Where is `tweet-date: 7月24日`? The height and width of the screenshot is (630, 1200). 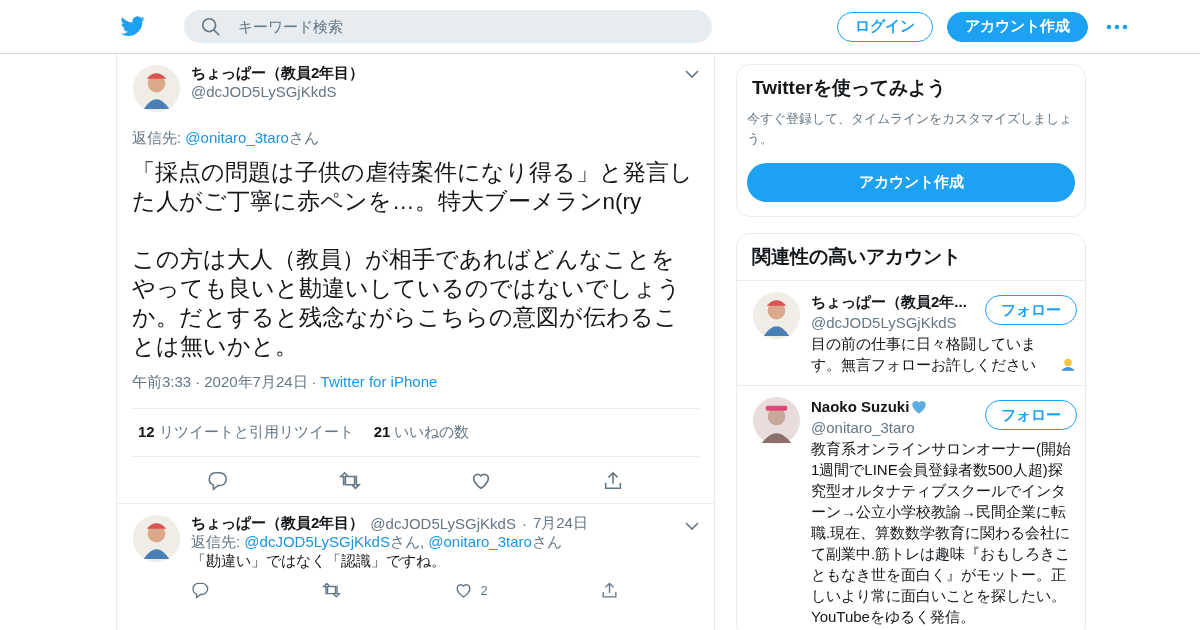 tweet-date: 7月24日 is located at coordinates (560, 523).